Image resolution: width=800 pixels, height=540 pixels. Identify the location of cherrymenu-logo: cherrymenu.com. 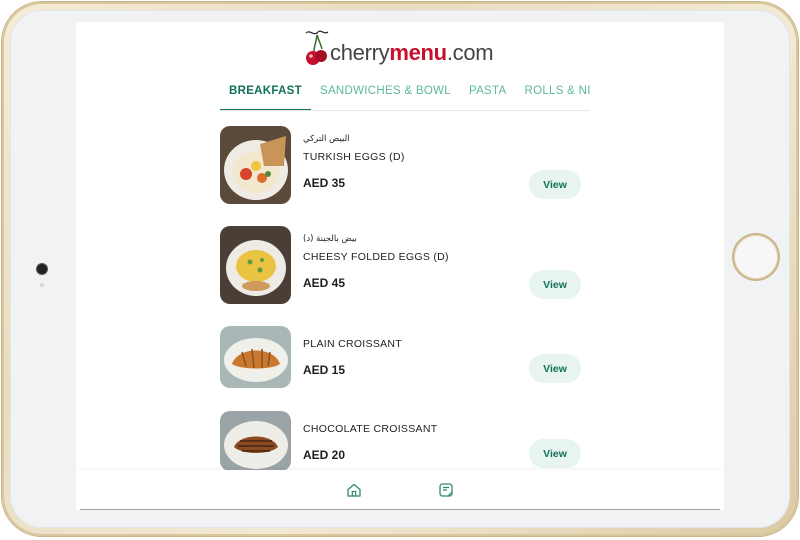
(404, 49).